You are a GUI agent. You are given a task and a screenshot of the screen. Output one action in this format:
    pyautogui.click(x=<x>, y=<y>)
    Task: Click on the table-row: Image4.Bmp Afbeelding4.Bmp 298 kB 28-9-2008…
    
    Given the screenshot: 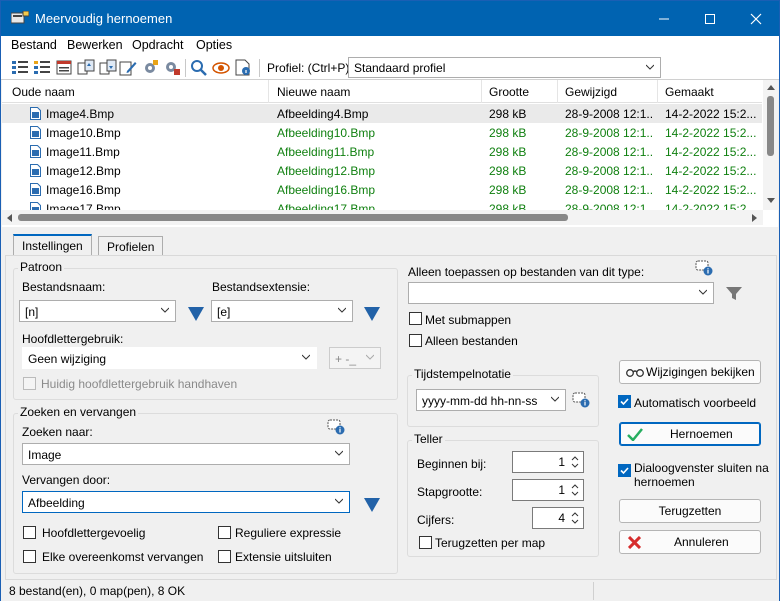 What is the action you would take?
    pyautogui.click(x=382, y=113)
    